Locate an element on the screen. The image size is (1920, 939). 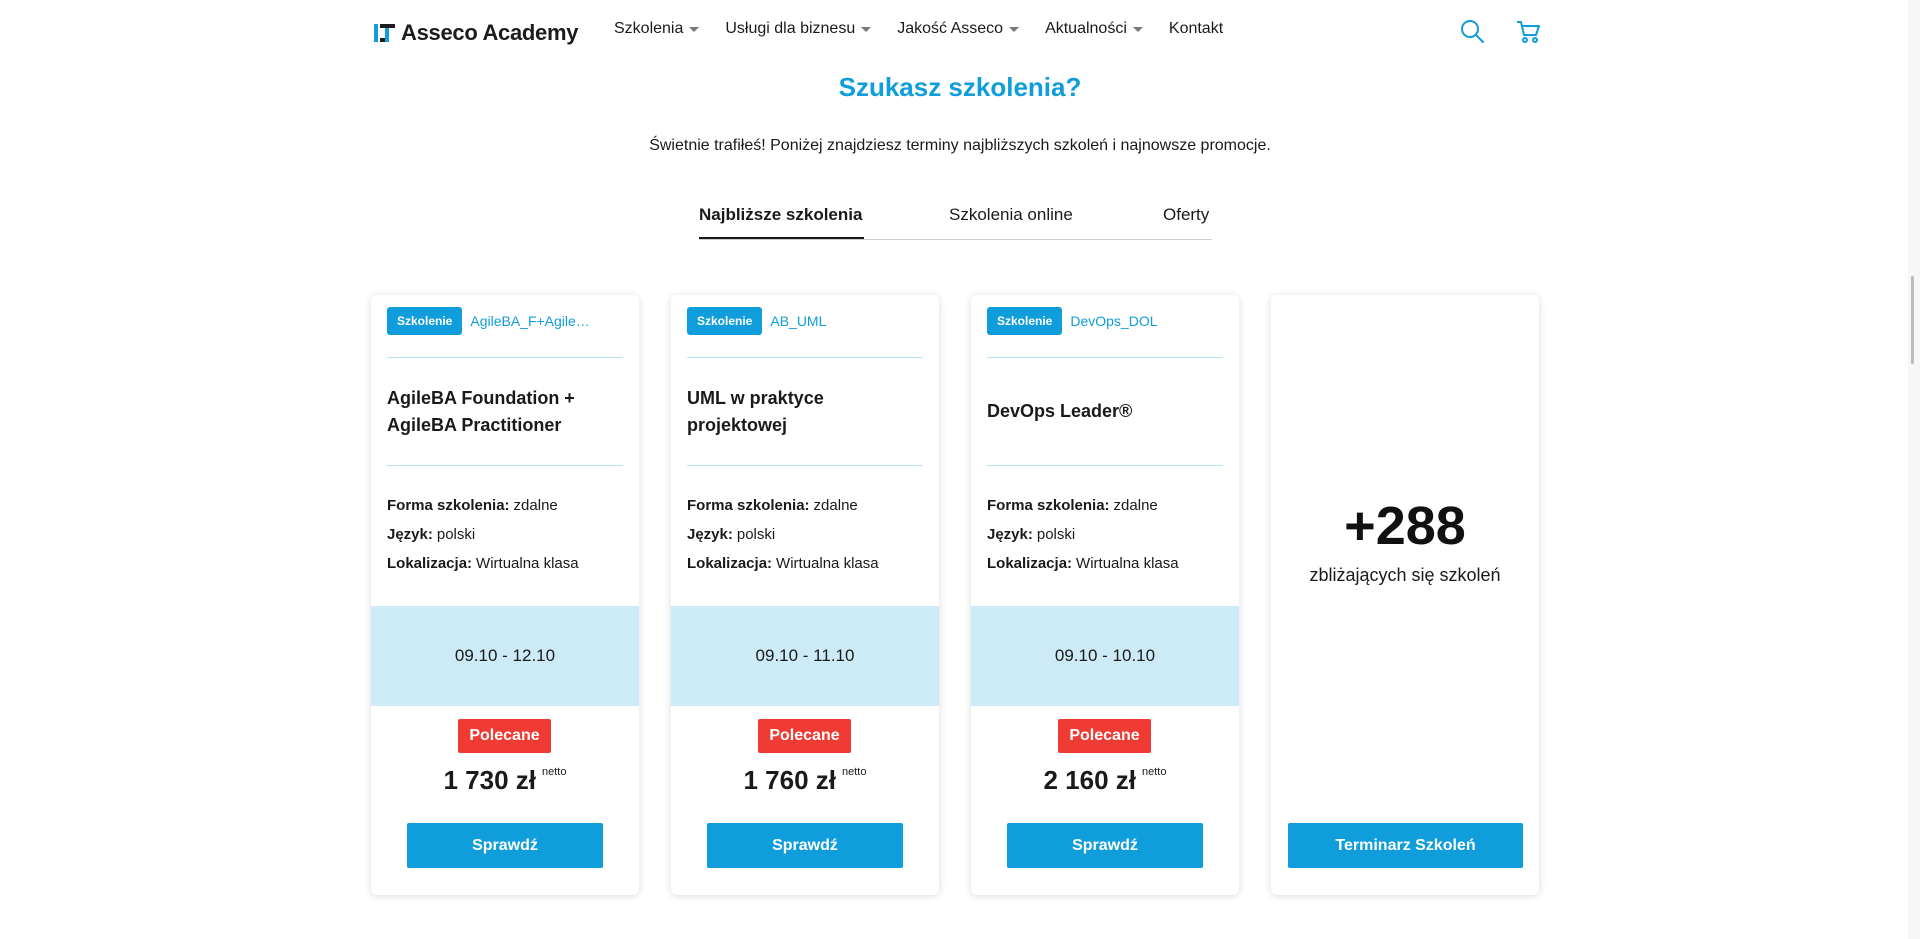
price: 1 760 zł netto is located at coordinates (805, 780).